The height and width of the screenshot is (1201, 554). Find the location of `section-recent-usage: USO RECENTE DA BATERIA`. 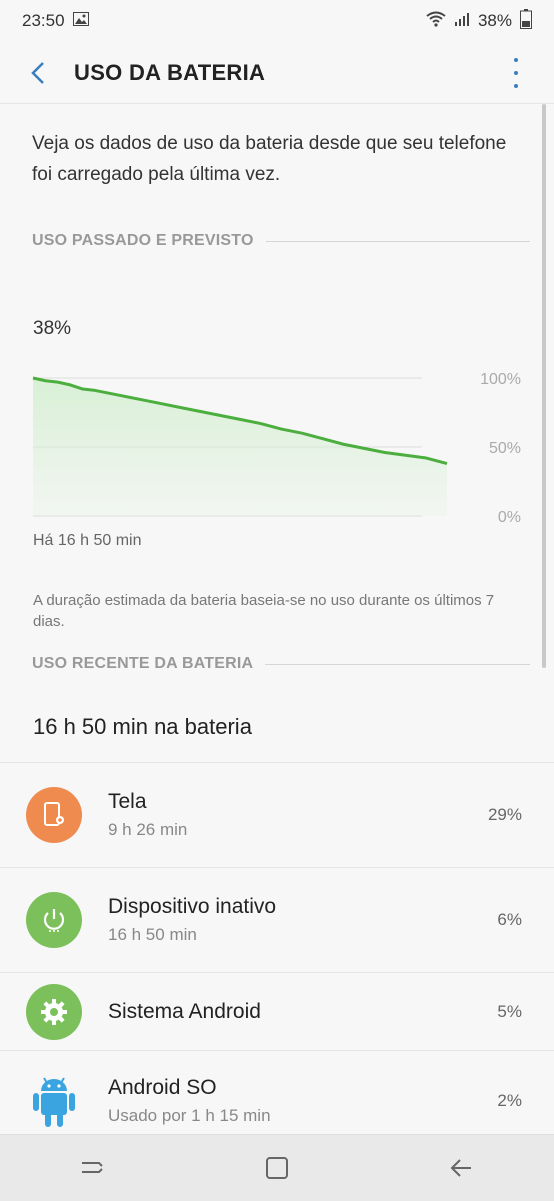

section-recent-usage: USO RECENTE DA BATERIA is located at coordinates (281, 664).